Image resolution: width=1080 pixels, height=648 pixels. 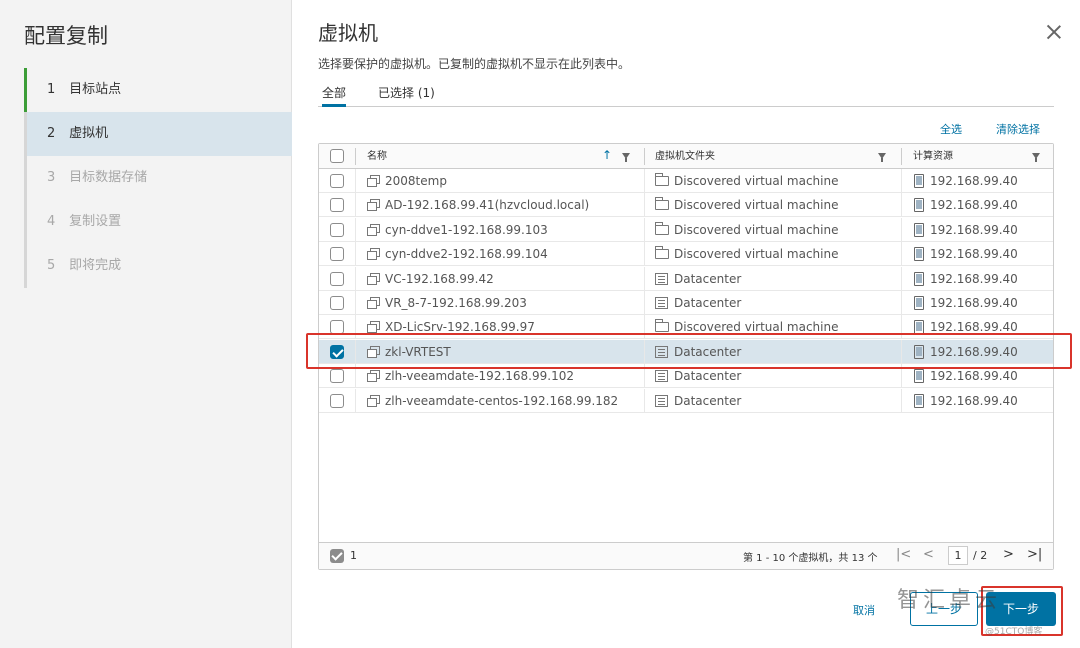 What do you see at coordinates (951, 129) in the screenshot?
I see `select-all-link: 全选` at bounding box center [951, 129].